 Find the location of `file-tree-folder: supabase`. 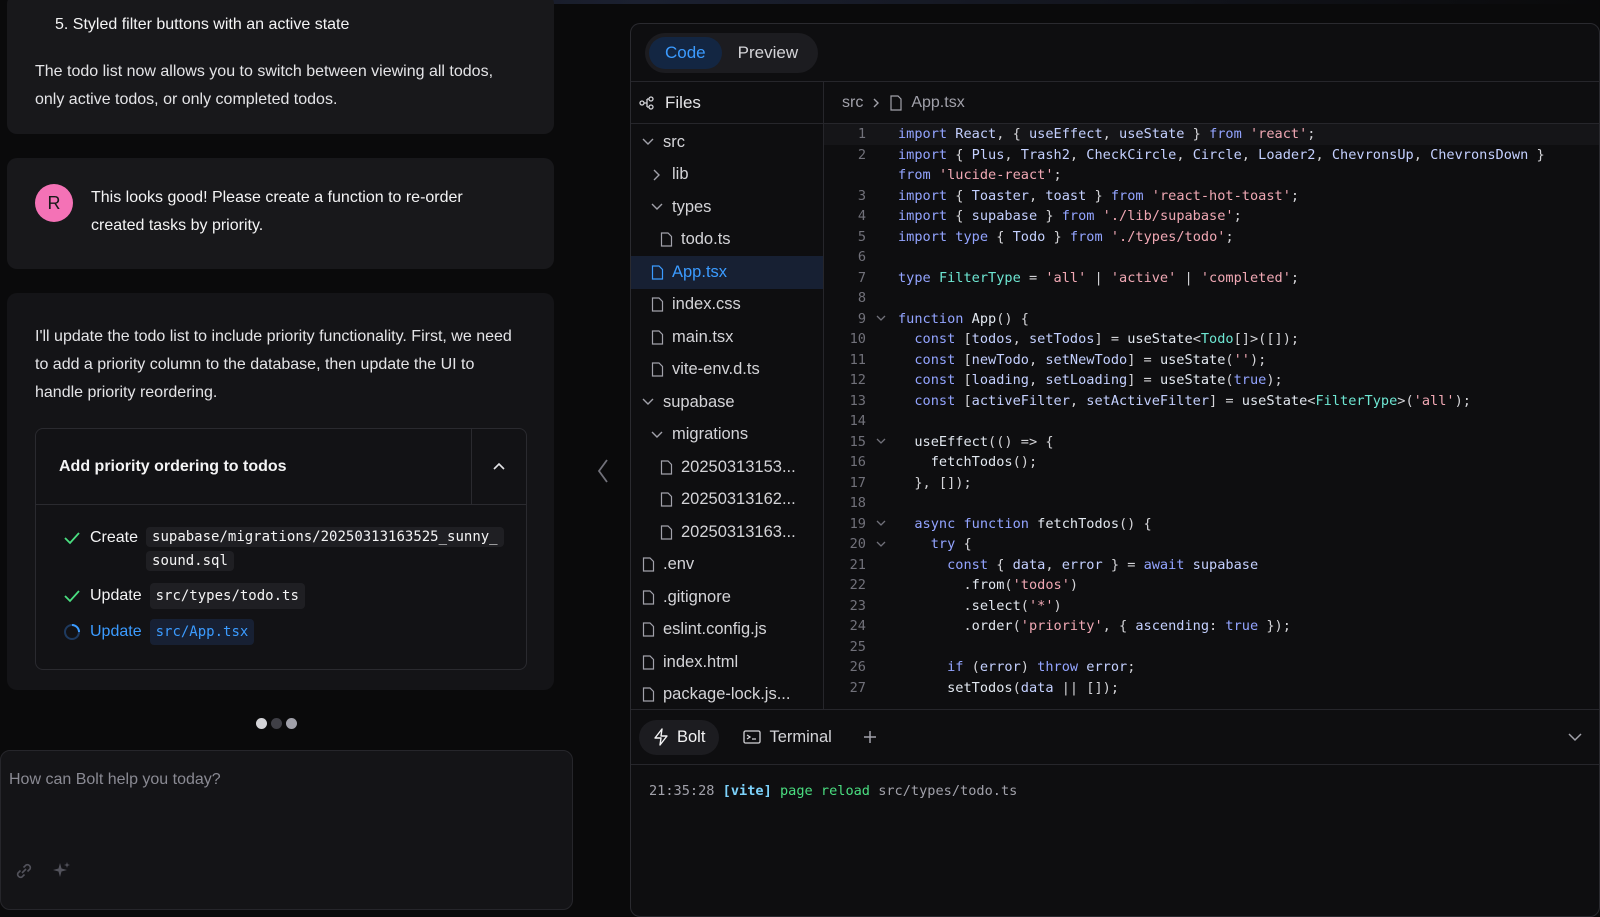

file-tree-folder: supabase is located at coordinates (727, 402).